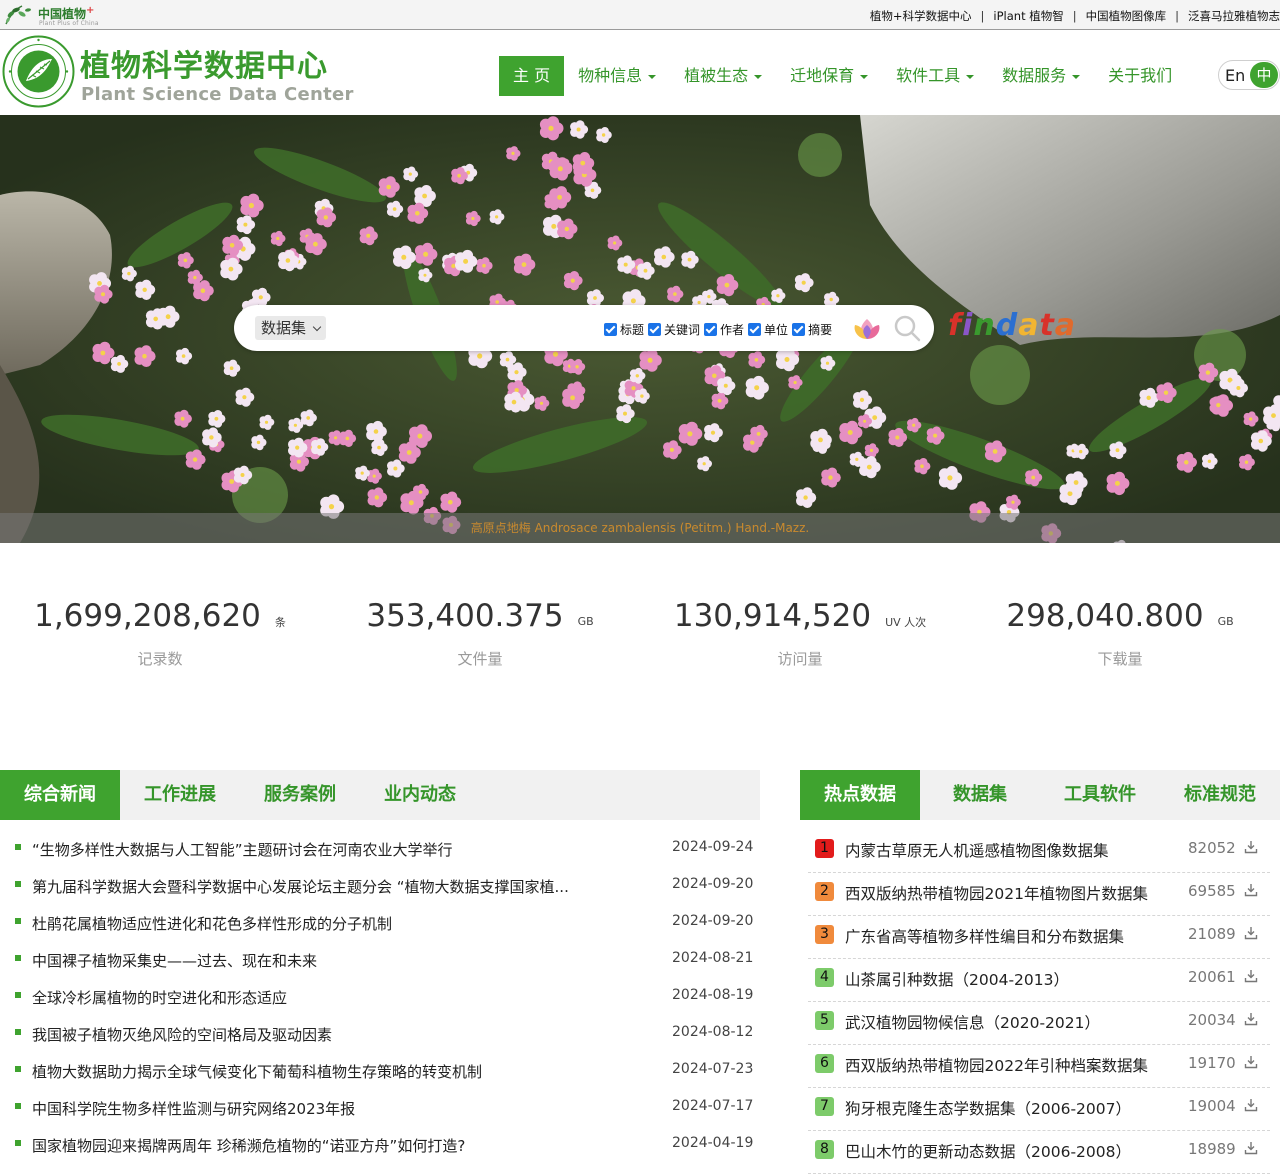 Image resolution: width=1280 pixels, height=1174 pixels. I want to click on tab-industry-news: 业内动态, so click(420, 795).